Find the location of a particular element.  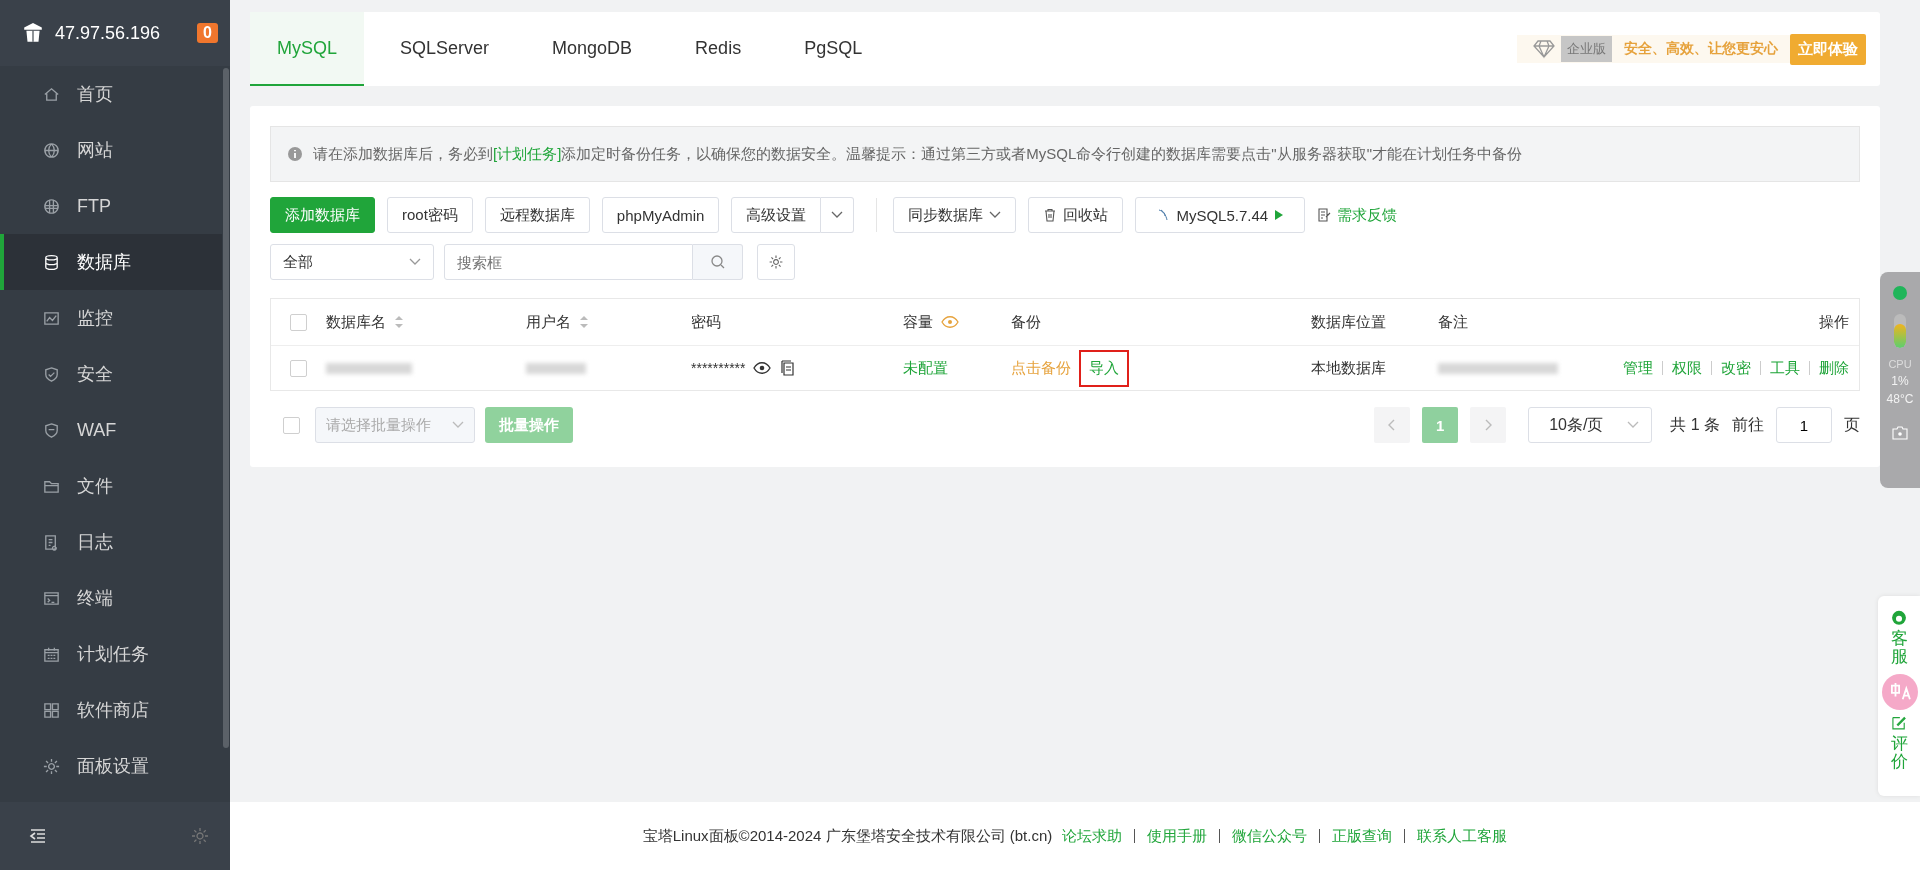

page-size-select: 10条/页 is located at coordinates (1590, 425).